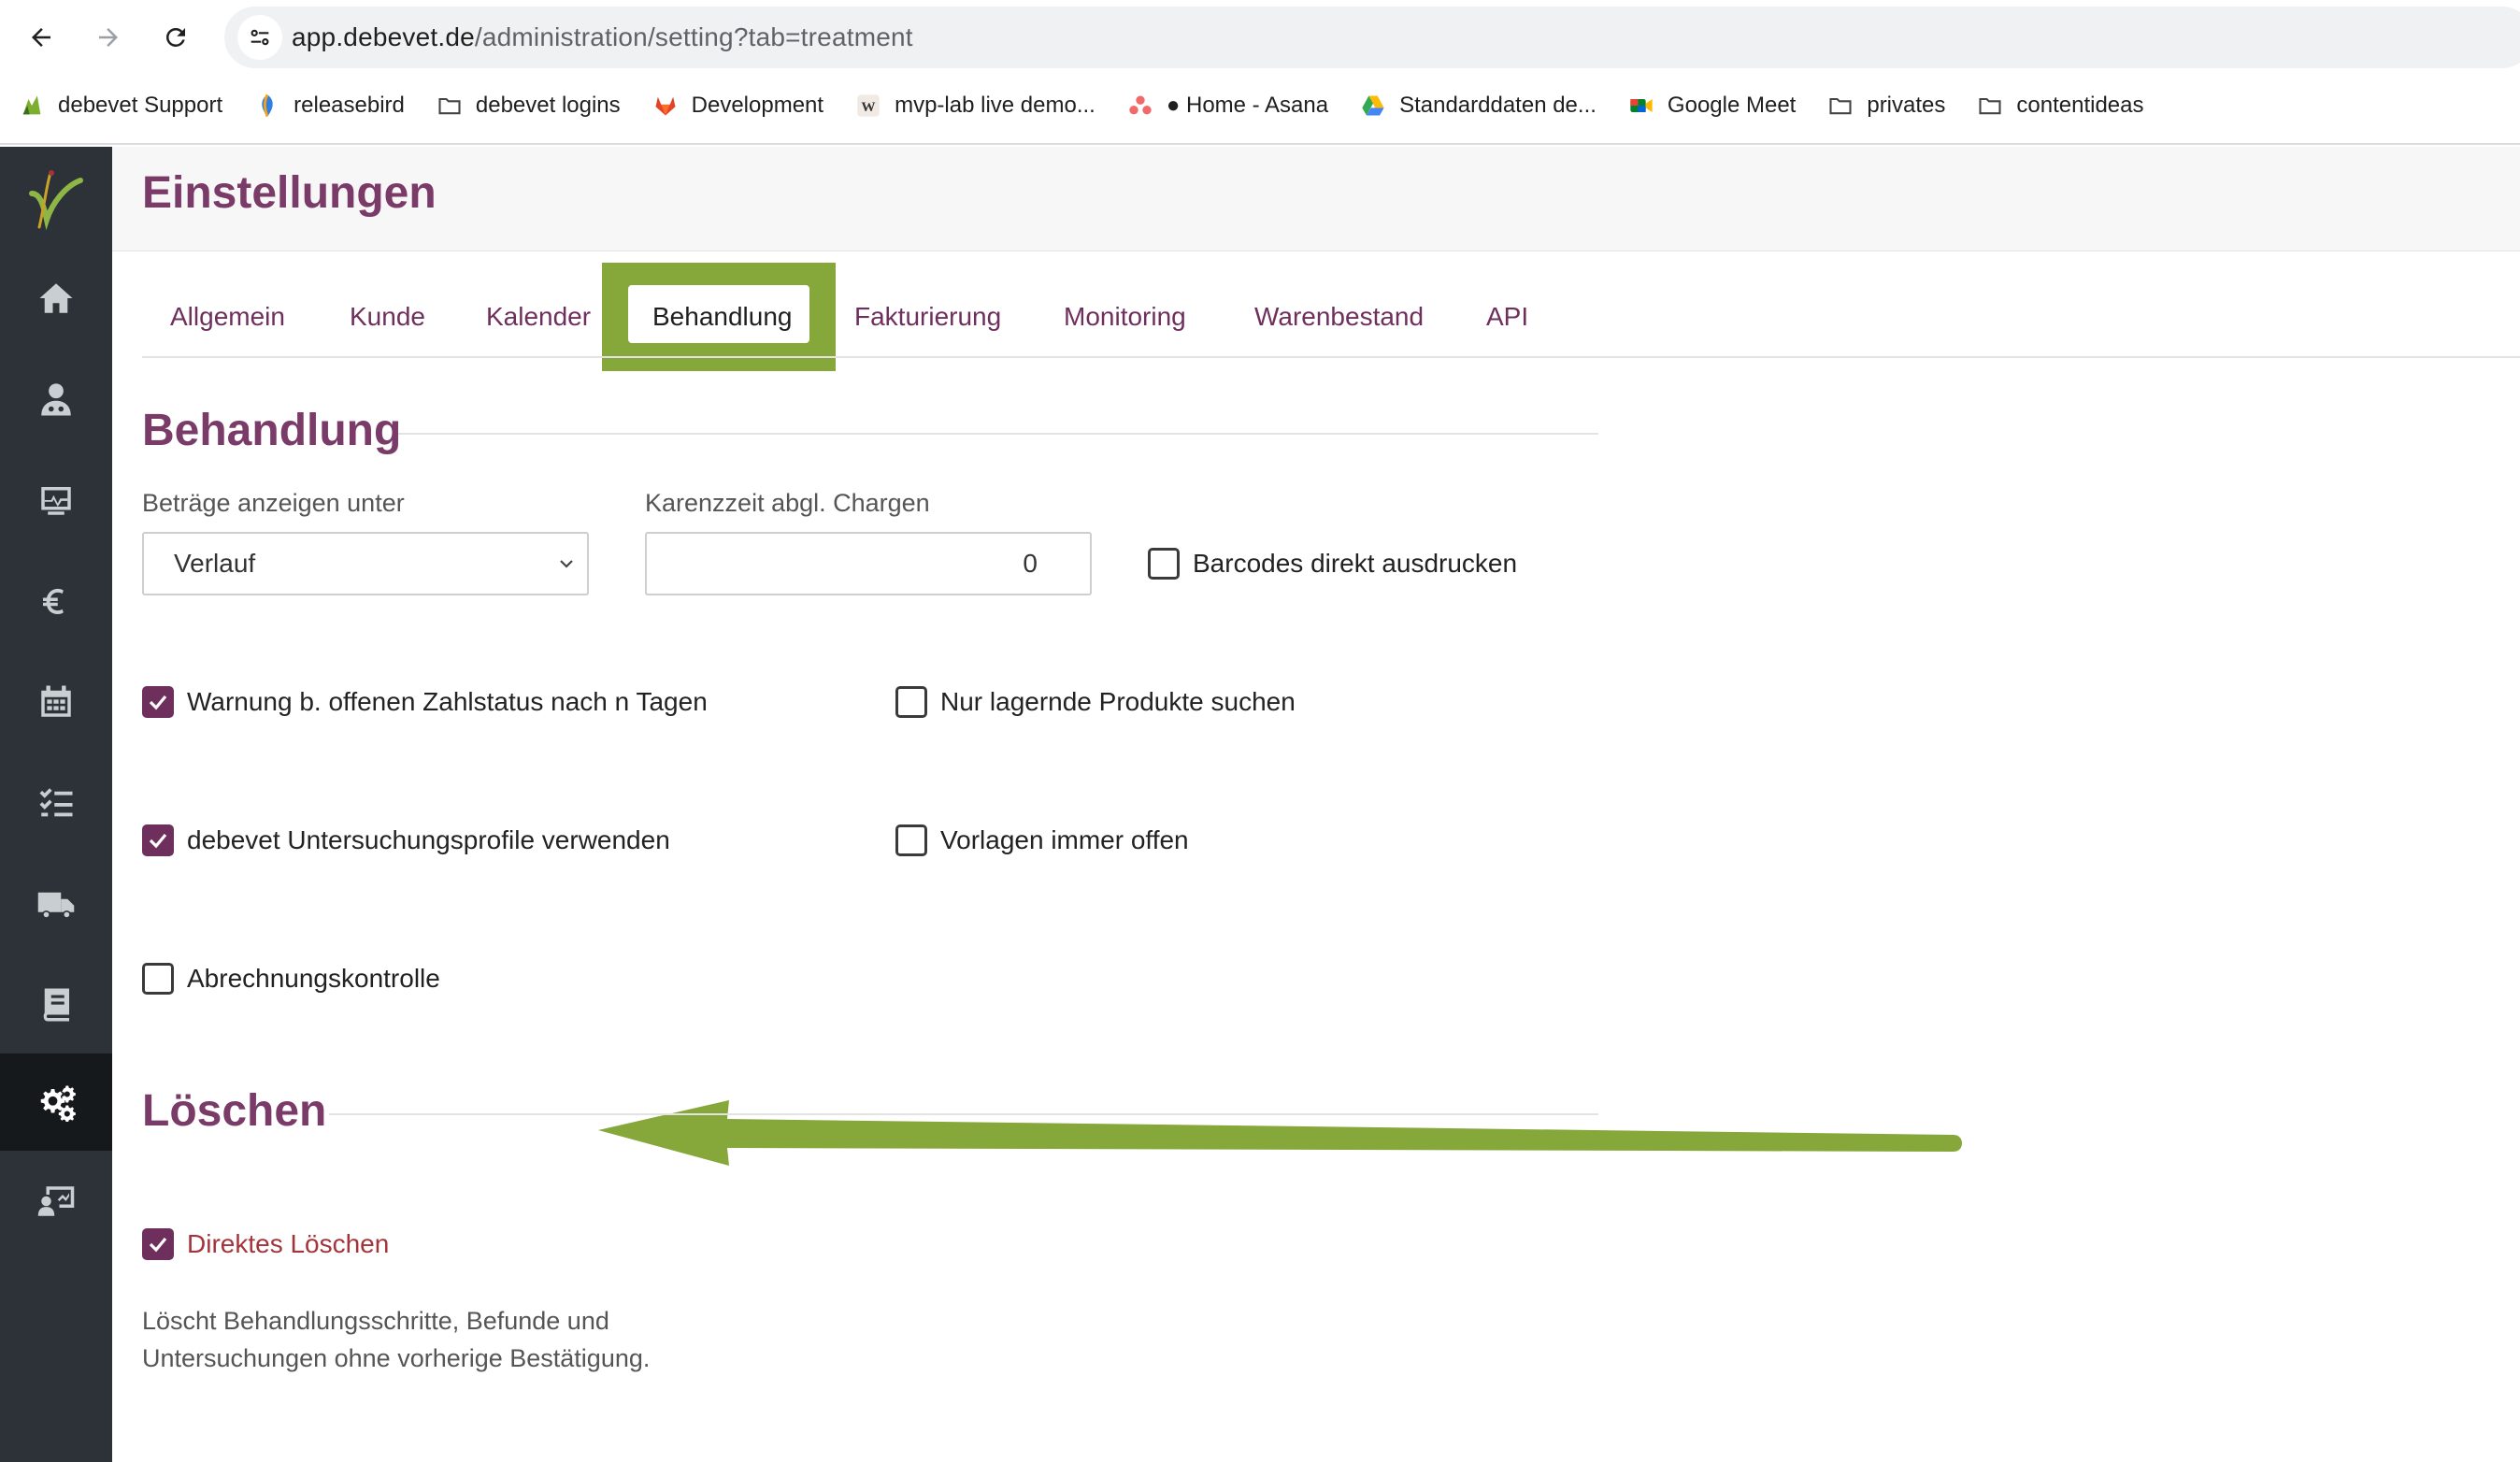 The height and width of the screenshot is (1462, 2520). I want to click on debevet-icon, so click(32, 106).